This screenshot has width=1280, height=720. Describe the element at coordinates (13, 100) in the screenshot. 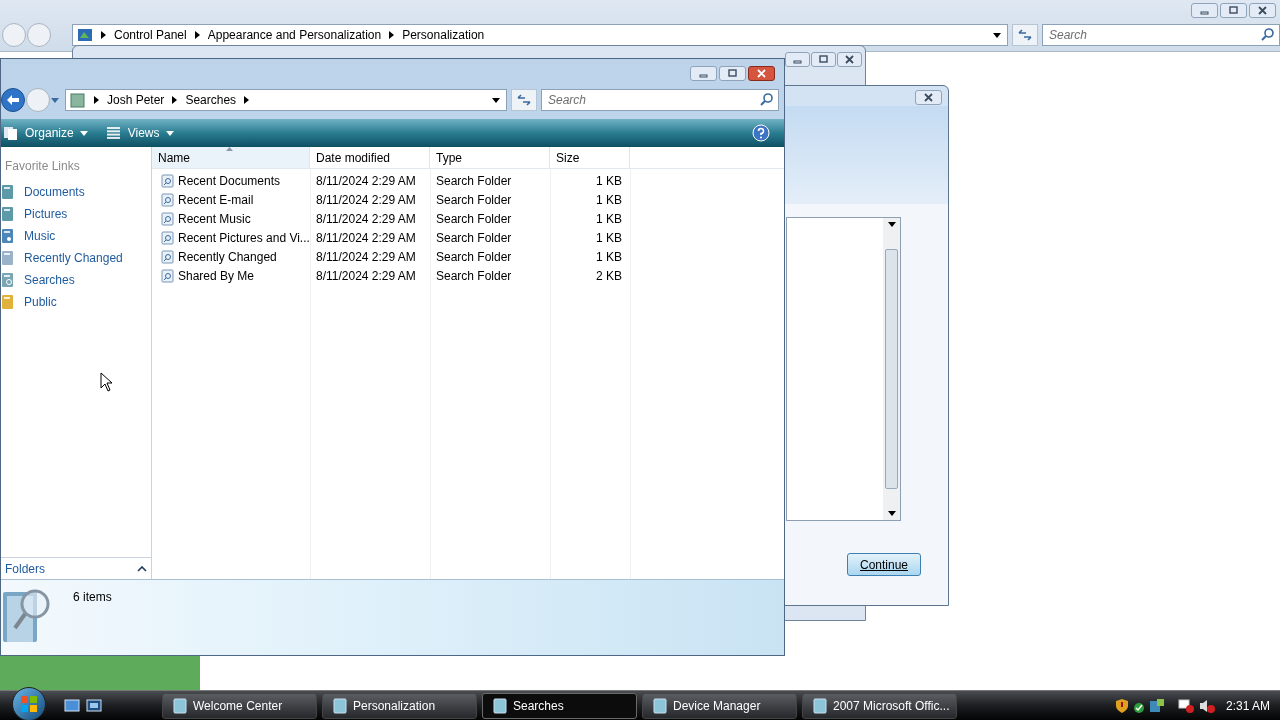

I see `back-button` at that location.